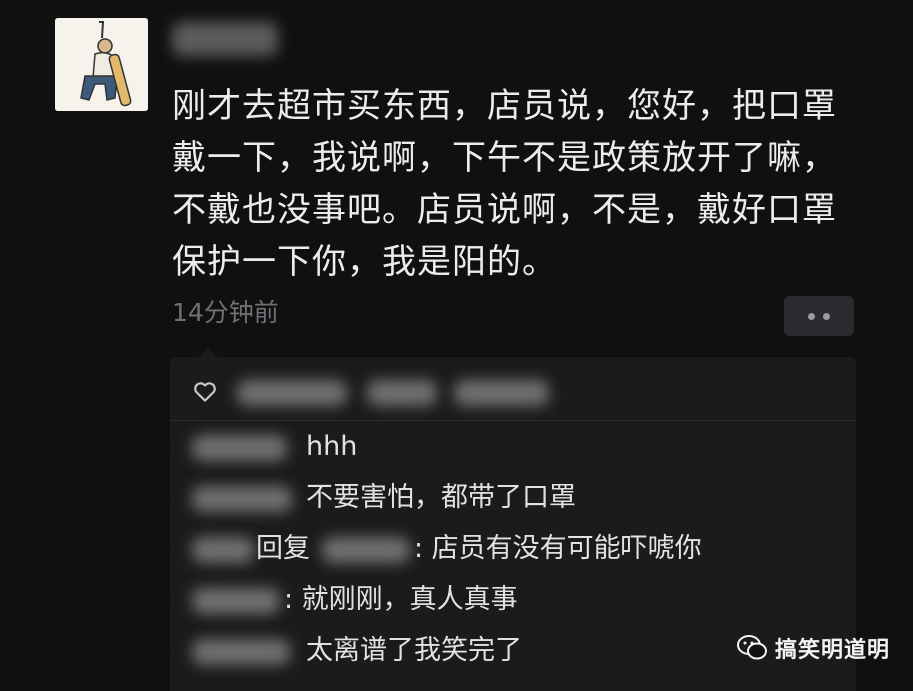  What do you see at coordinates (366, 550) in the screenshot?
I see `reply-target-redacted` at bounding box center [366, 550].